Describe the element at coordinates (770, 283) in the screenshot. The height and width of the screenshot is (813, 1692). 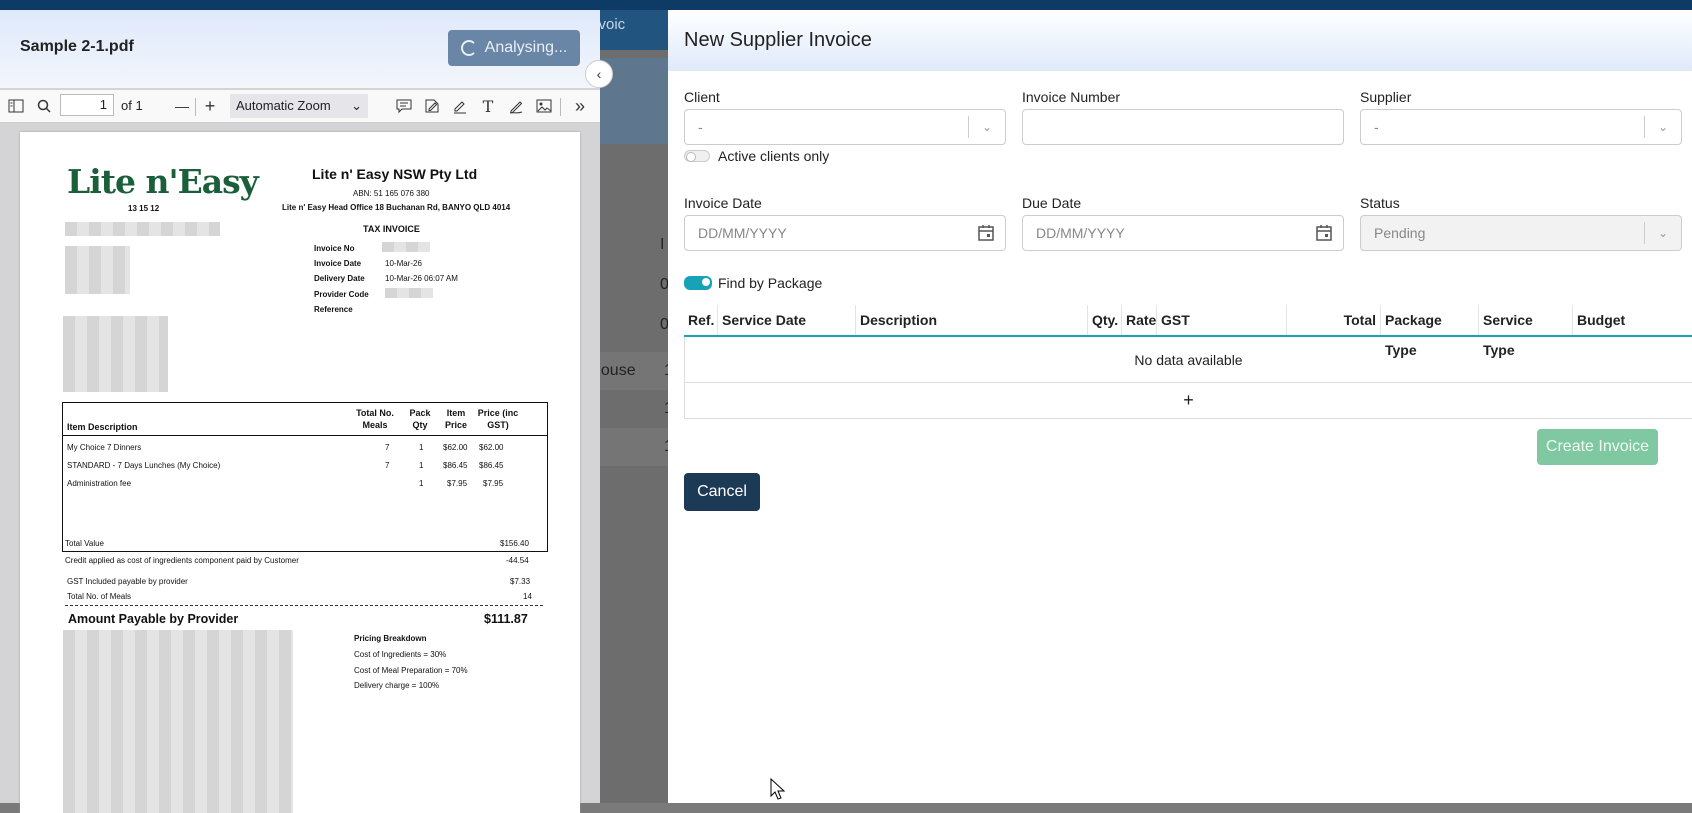
I see `find-by-package-label: Find by Package` at that location.